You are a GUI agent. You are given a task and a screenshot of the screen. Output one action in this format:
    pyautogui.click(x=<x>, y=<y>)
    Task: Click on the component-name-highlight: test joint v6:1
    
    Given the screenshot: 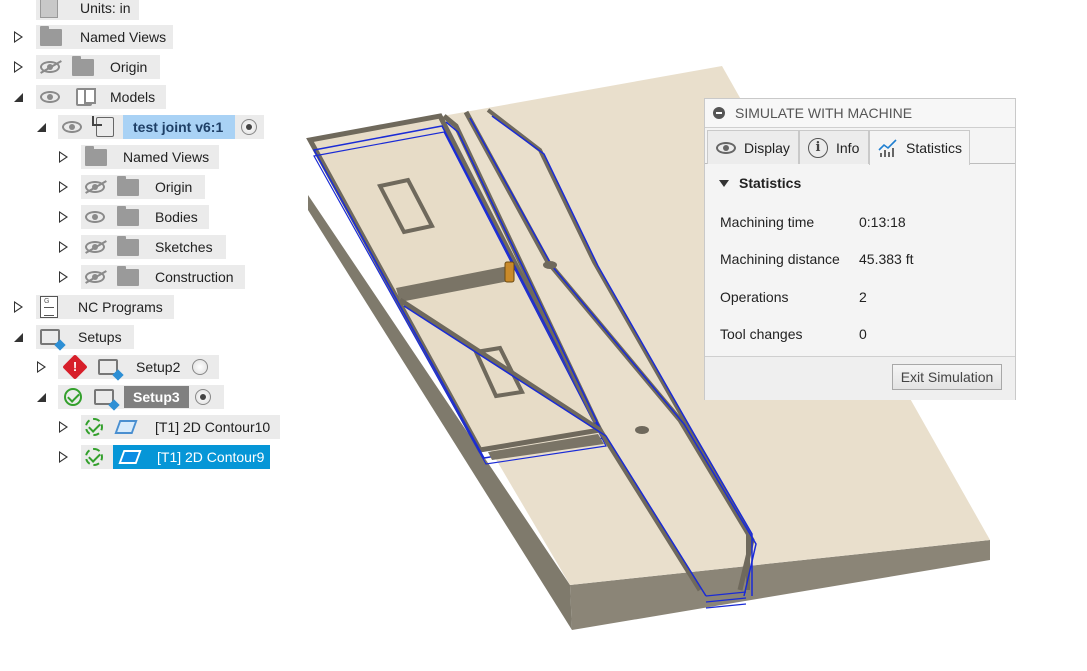 What is the action you would take?
    pyautogui.click(x=179, y=127)
    